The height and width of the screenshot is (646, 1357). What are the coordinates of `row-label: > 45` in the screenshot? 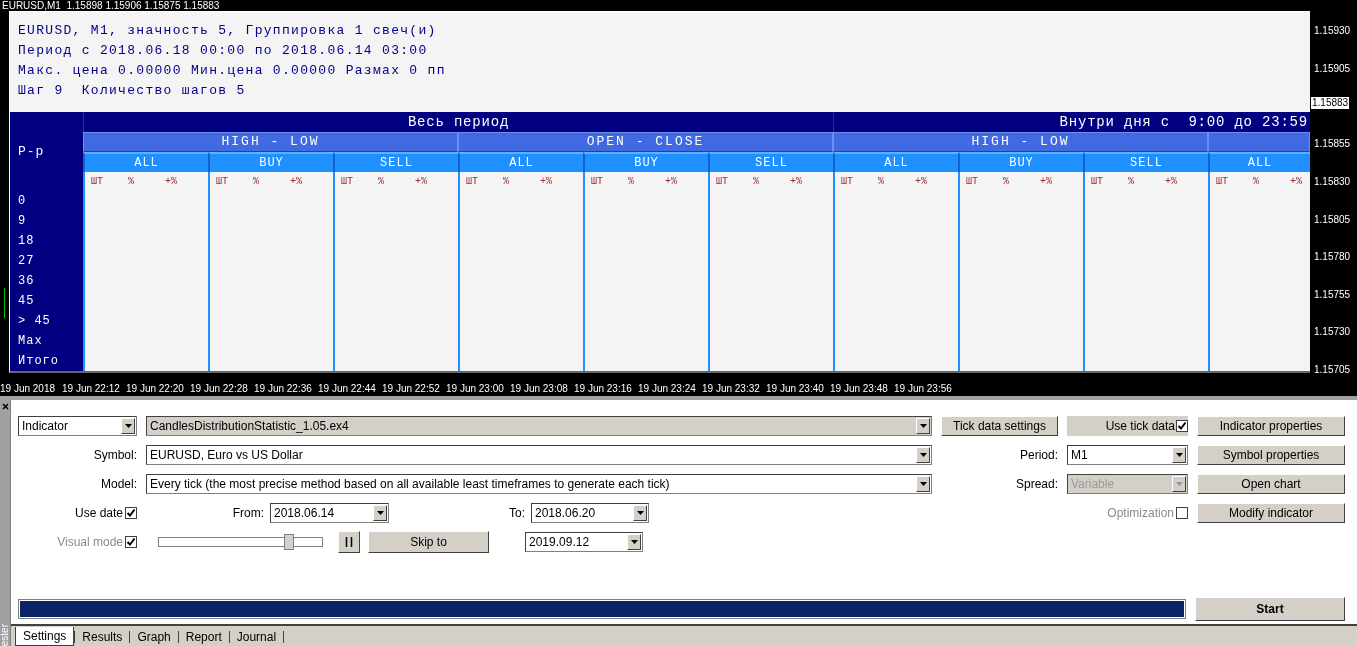 It's located at (35, 321).